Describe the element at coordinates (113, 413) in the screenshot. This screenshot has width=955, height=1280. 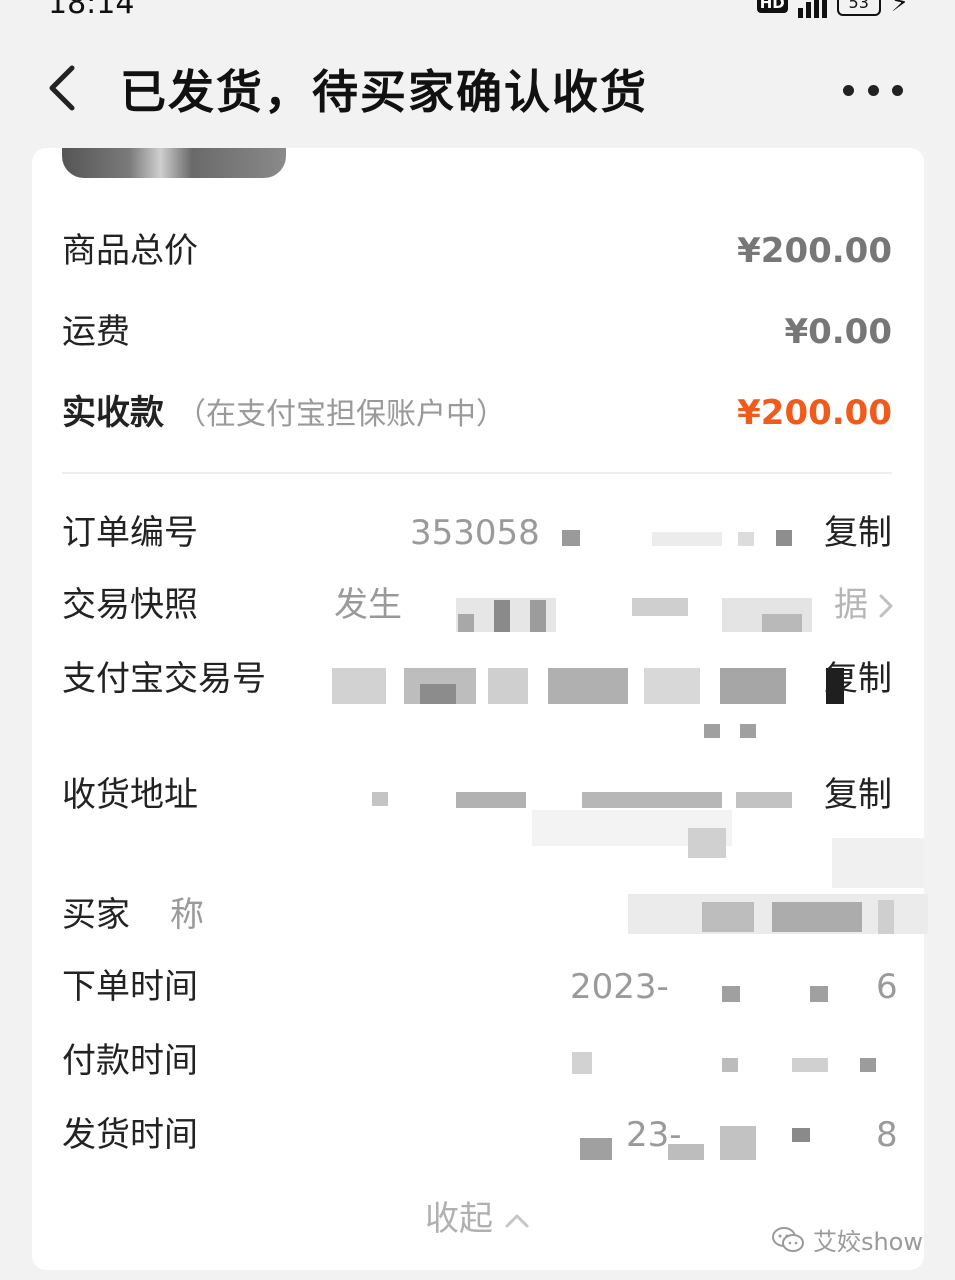
I see `received-label: 实收款` at that location.